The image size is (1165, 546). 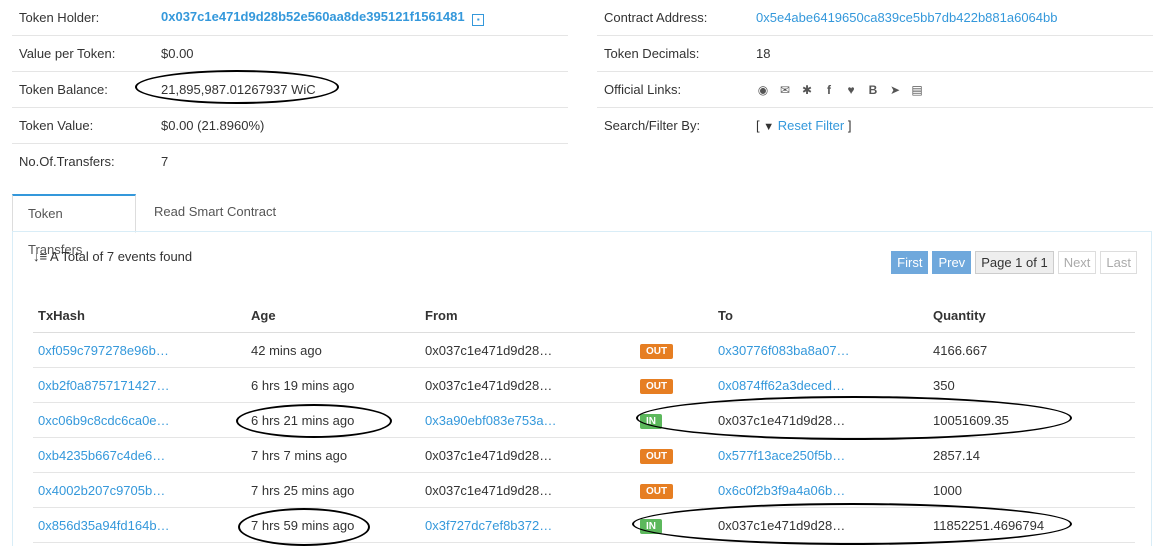 What do you see at coordinates (652, 125) in the screenshot?
I see `search-filter-label: Search/Filter By:` at bounding box center [652, 125].